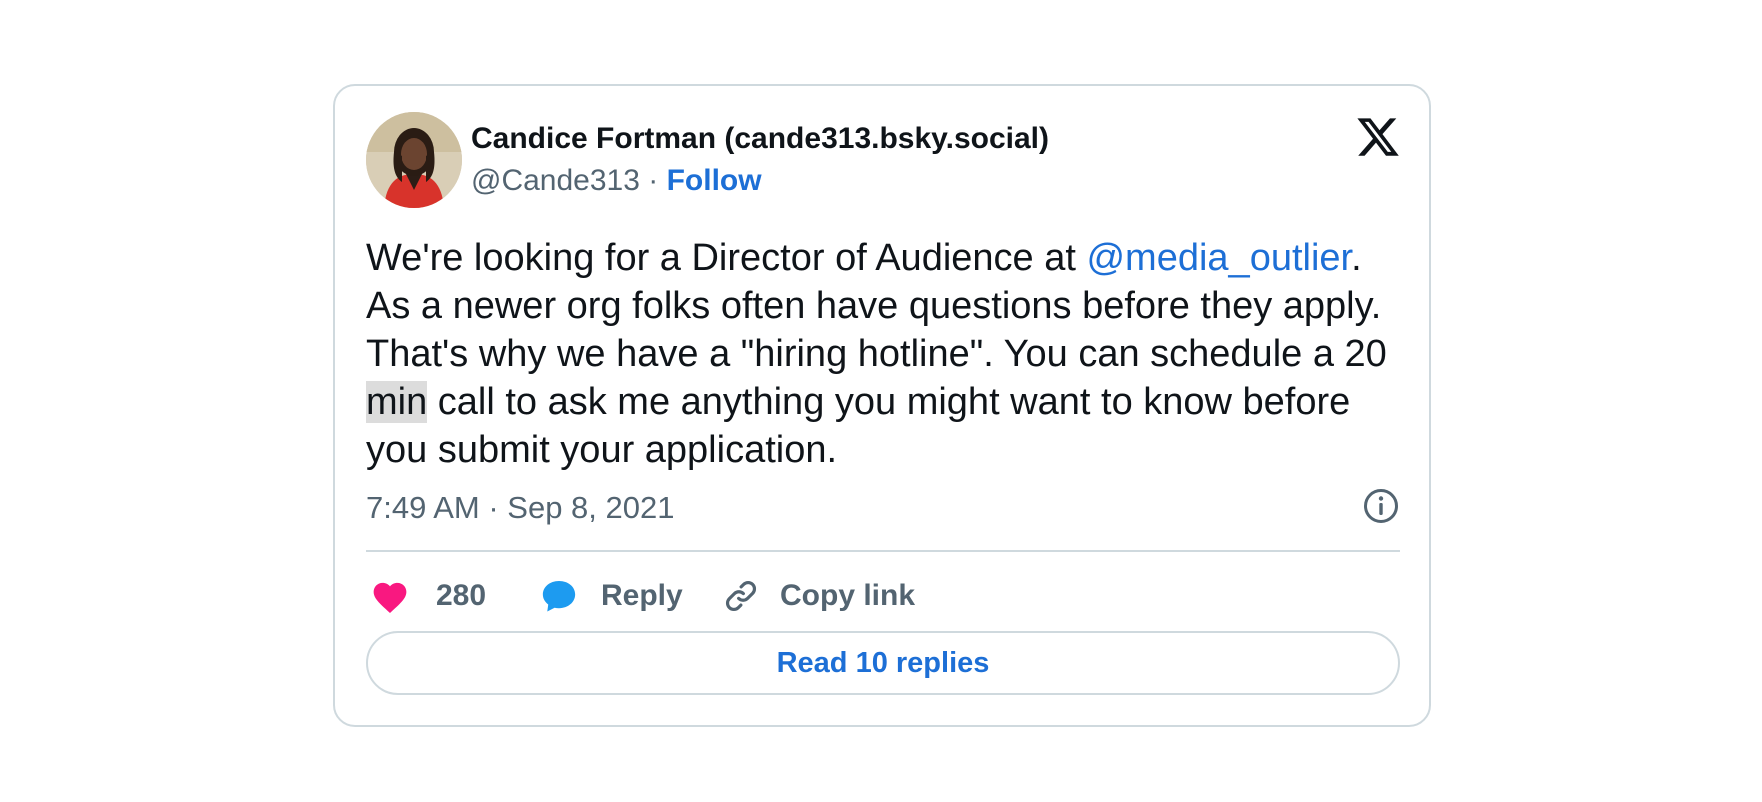  I want to click on x-logo-icon, so click(1378, 137).